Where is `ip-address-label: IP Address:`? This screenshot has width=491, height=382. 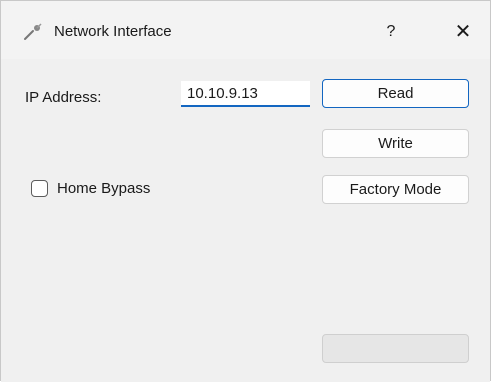 ip-address-label: IP Address: is located at coordinates (63, 97).